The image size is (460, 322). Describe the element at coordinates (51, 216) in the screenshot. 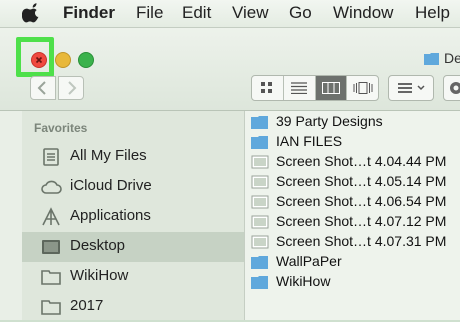

I see `applications-icon` at that location.